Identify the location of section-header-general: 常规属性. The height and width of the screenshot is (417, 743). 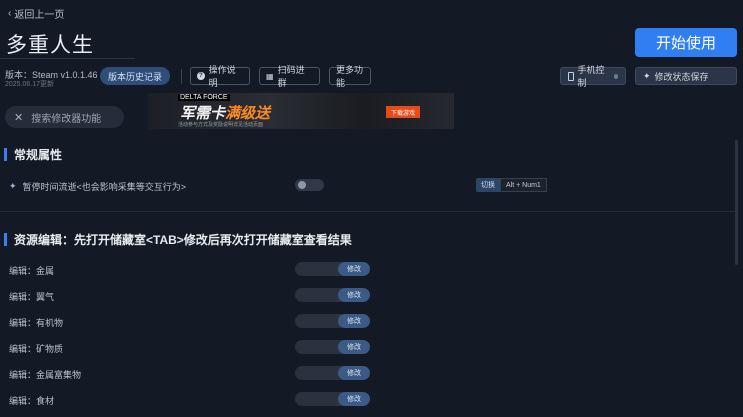
(33, 154).